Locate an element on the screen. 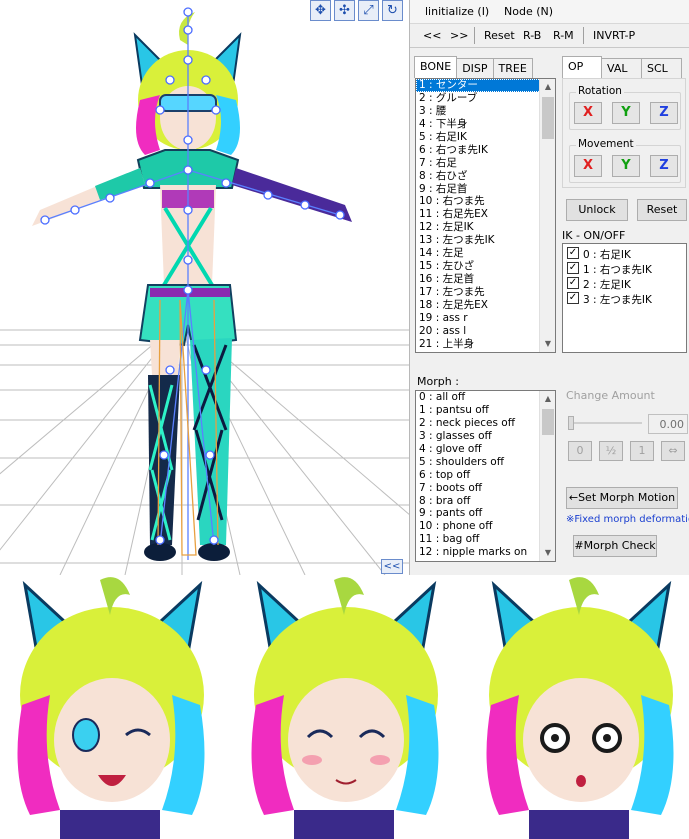 The height and width of the screenshot is (839, 689). menu-node: Node (N) is located at coordinates (528, 11).